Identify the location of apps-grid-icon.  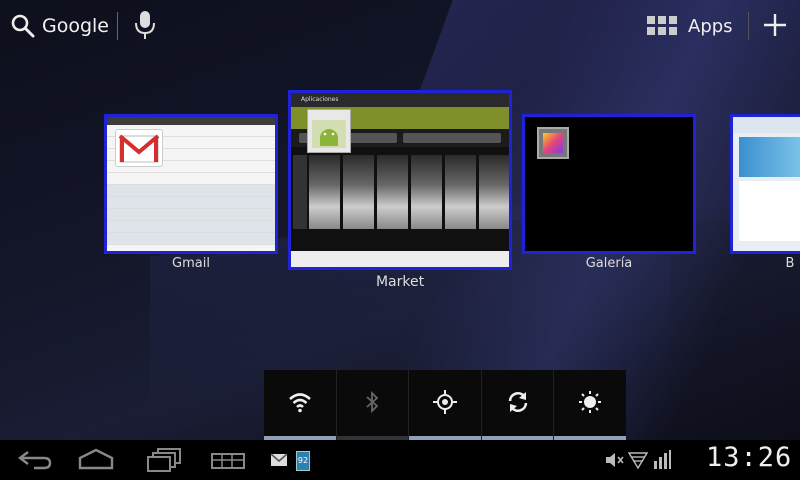
(662, 25).